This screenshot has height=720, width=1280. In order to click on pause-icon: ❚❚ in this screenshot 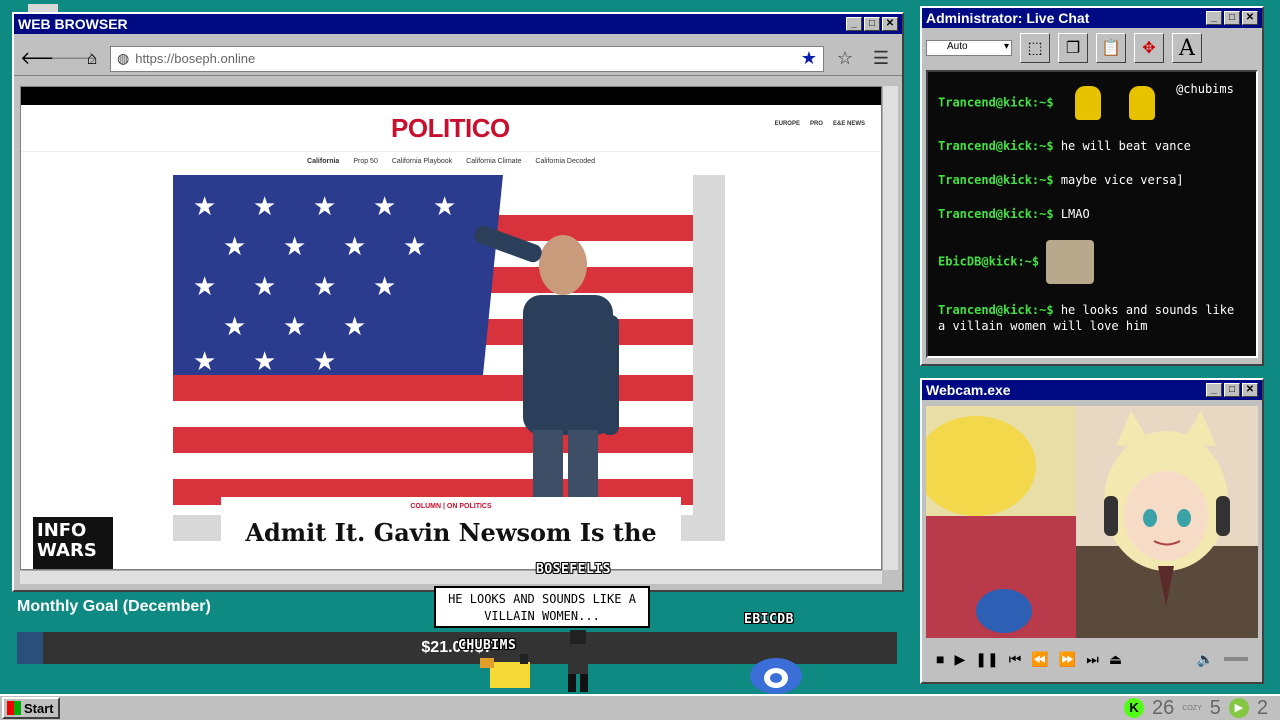, I will do `click(986, 659)`.